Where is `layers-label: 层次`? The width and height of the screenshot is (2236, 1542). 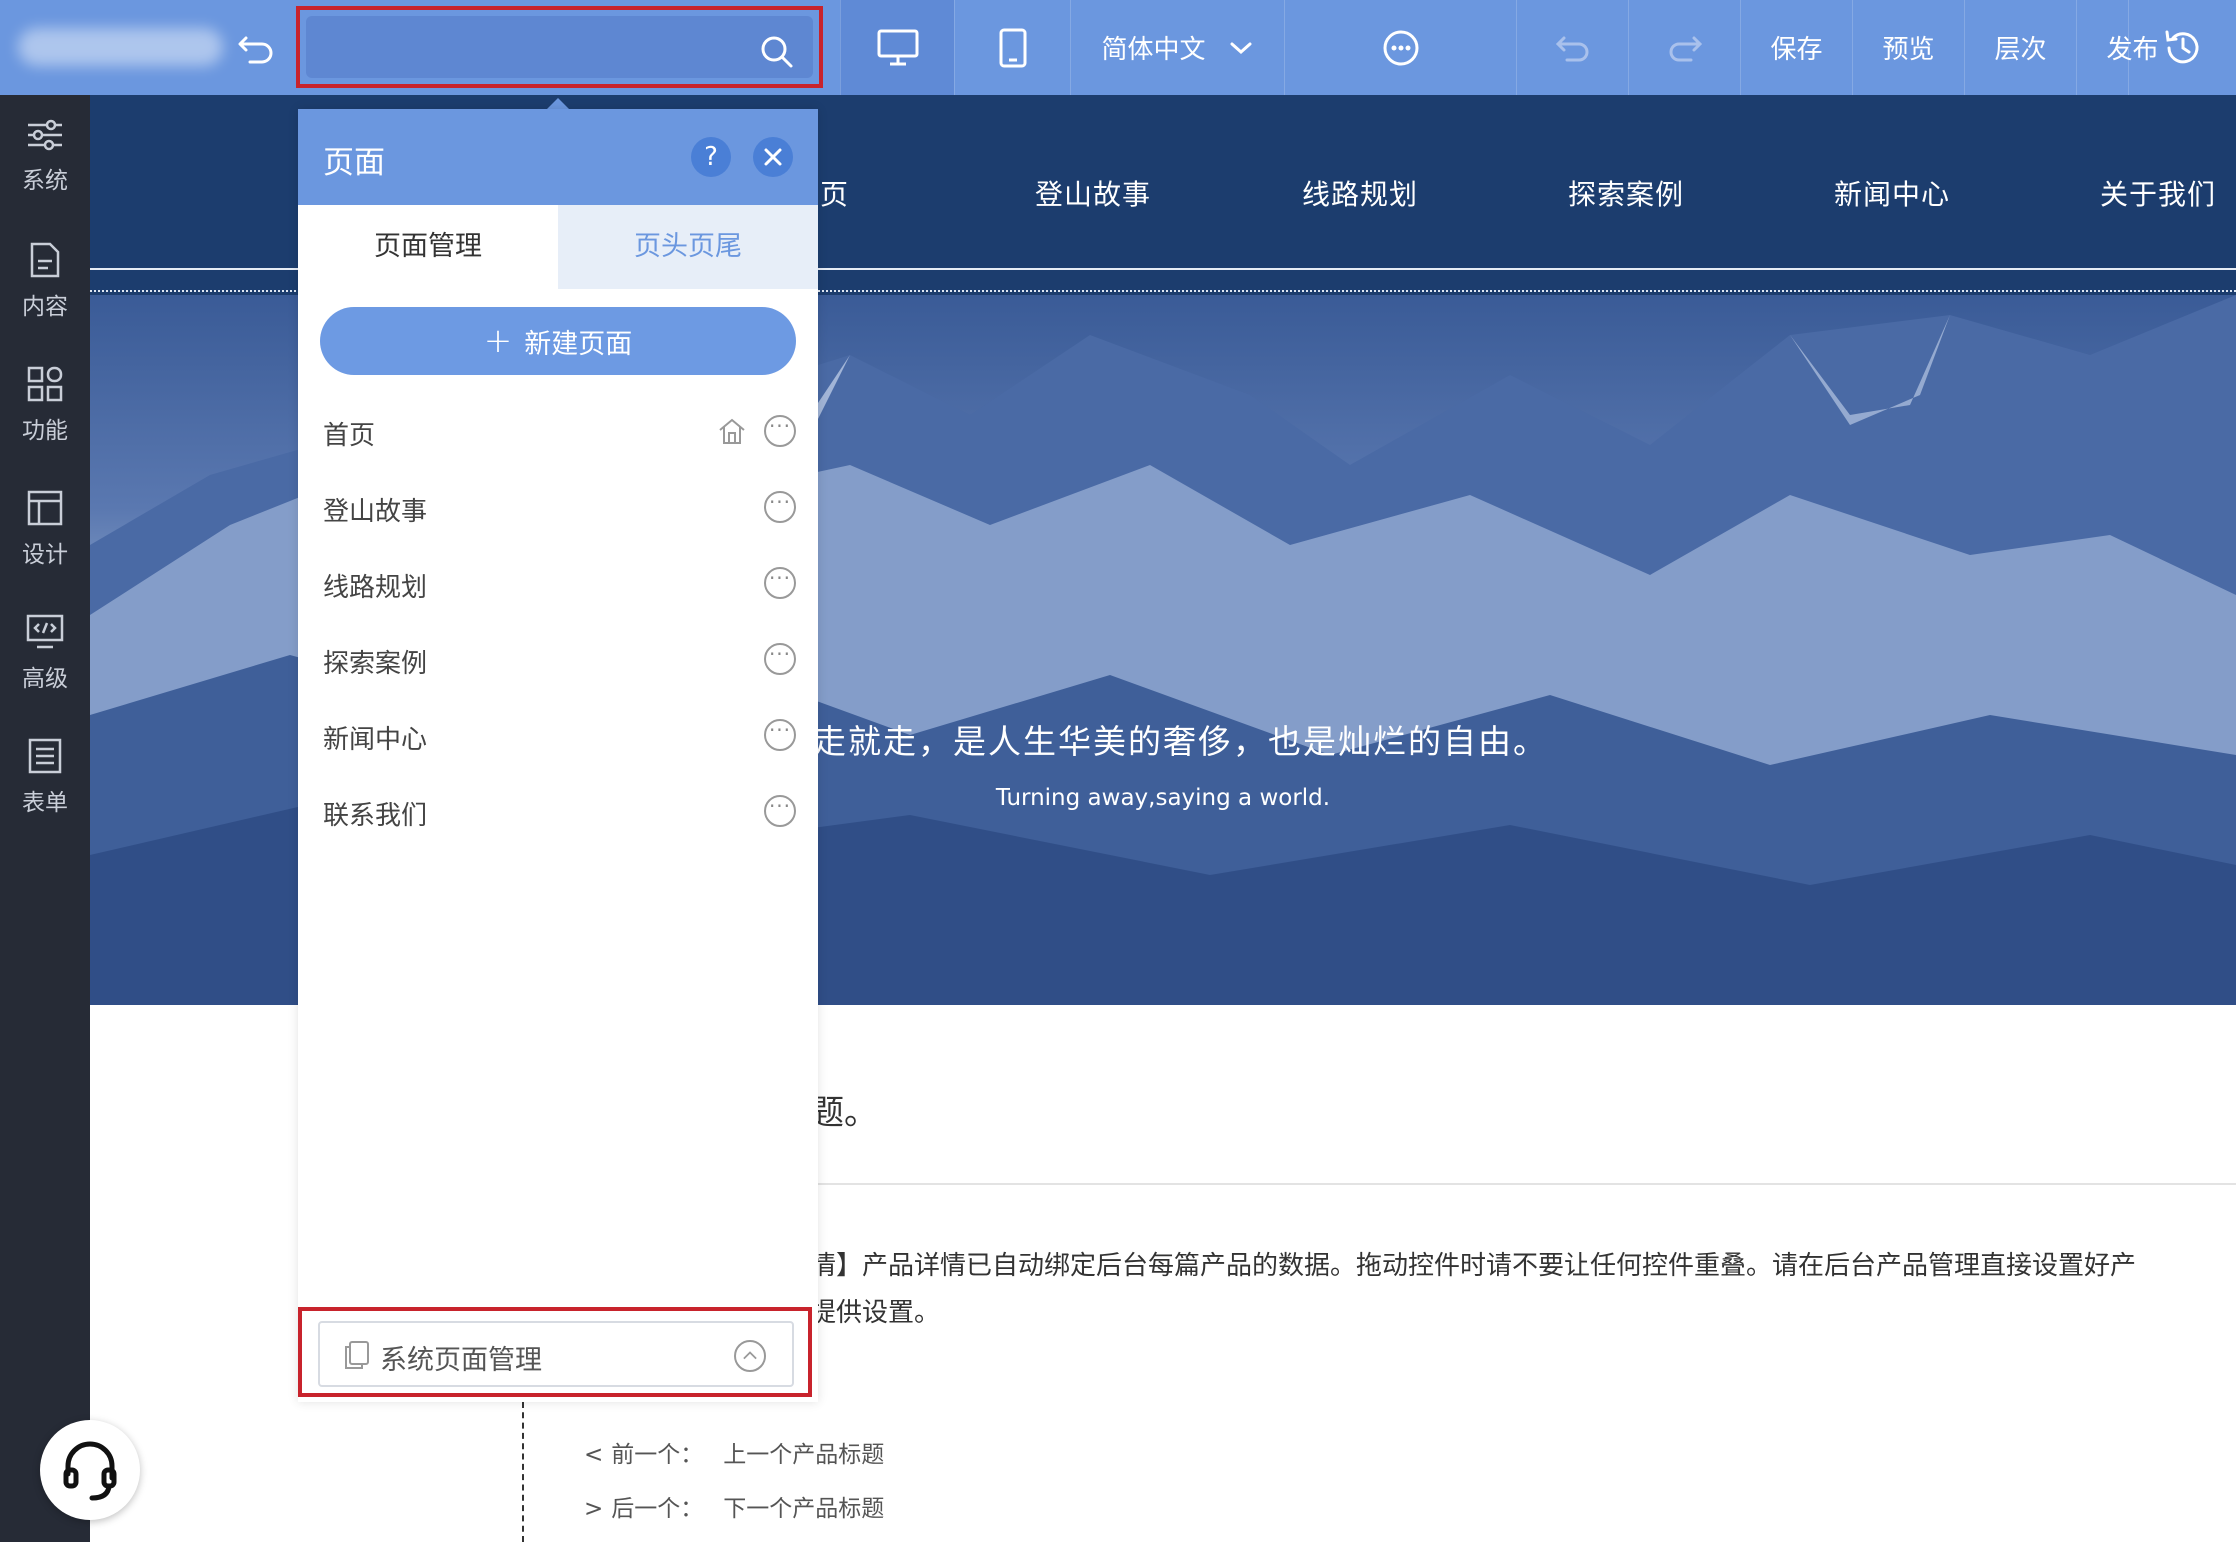
layers-label: 层次 is located at coordinates (2020, 50).